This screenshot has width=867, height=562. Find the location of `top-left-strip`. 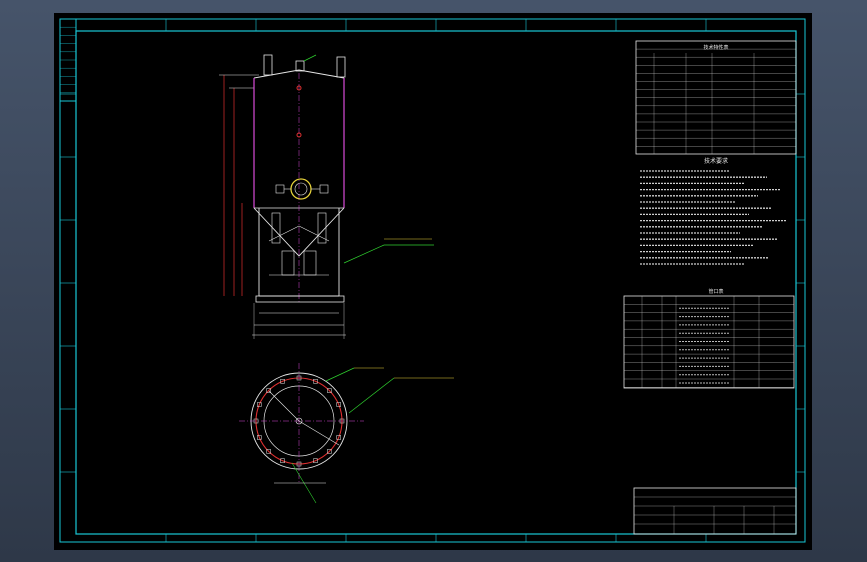

top-left-strip is located at coordinates (68, 60).